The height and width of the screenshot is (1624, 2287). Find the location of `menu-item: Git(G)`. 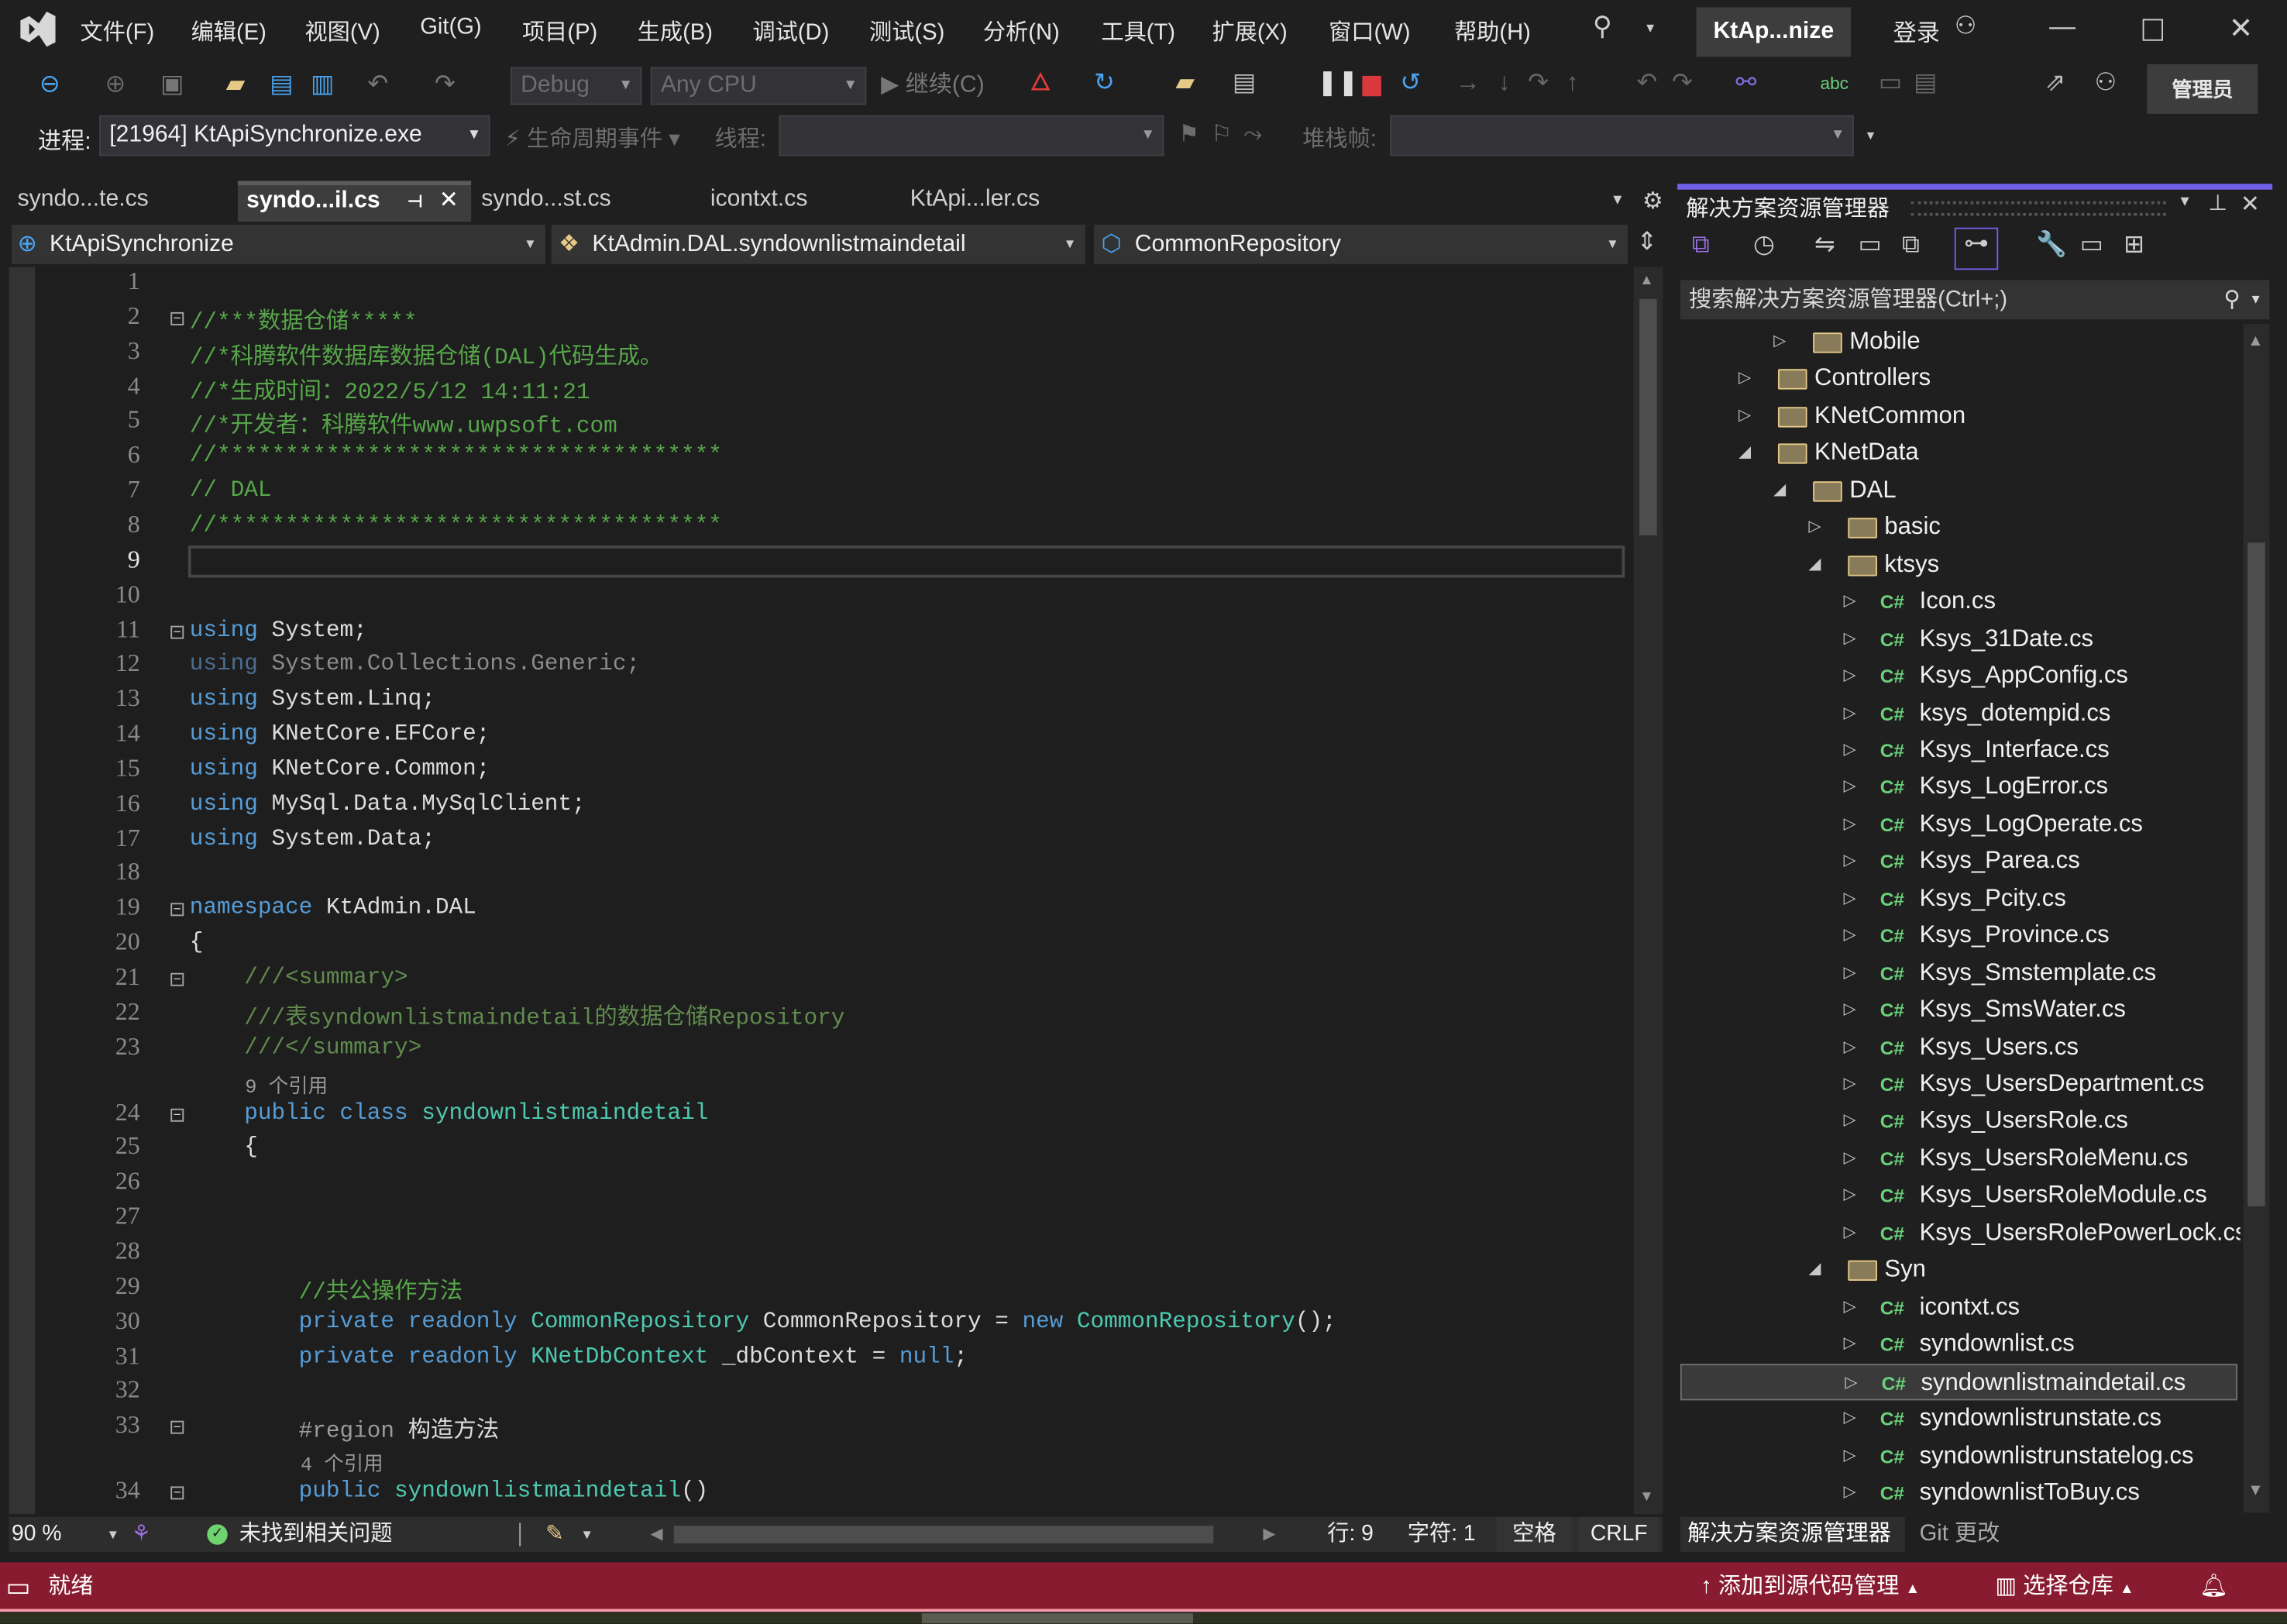

menu-item: Git(G) is located at coordinates (450, 28).